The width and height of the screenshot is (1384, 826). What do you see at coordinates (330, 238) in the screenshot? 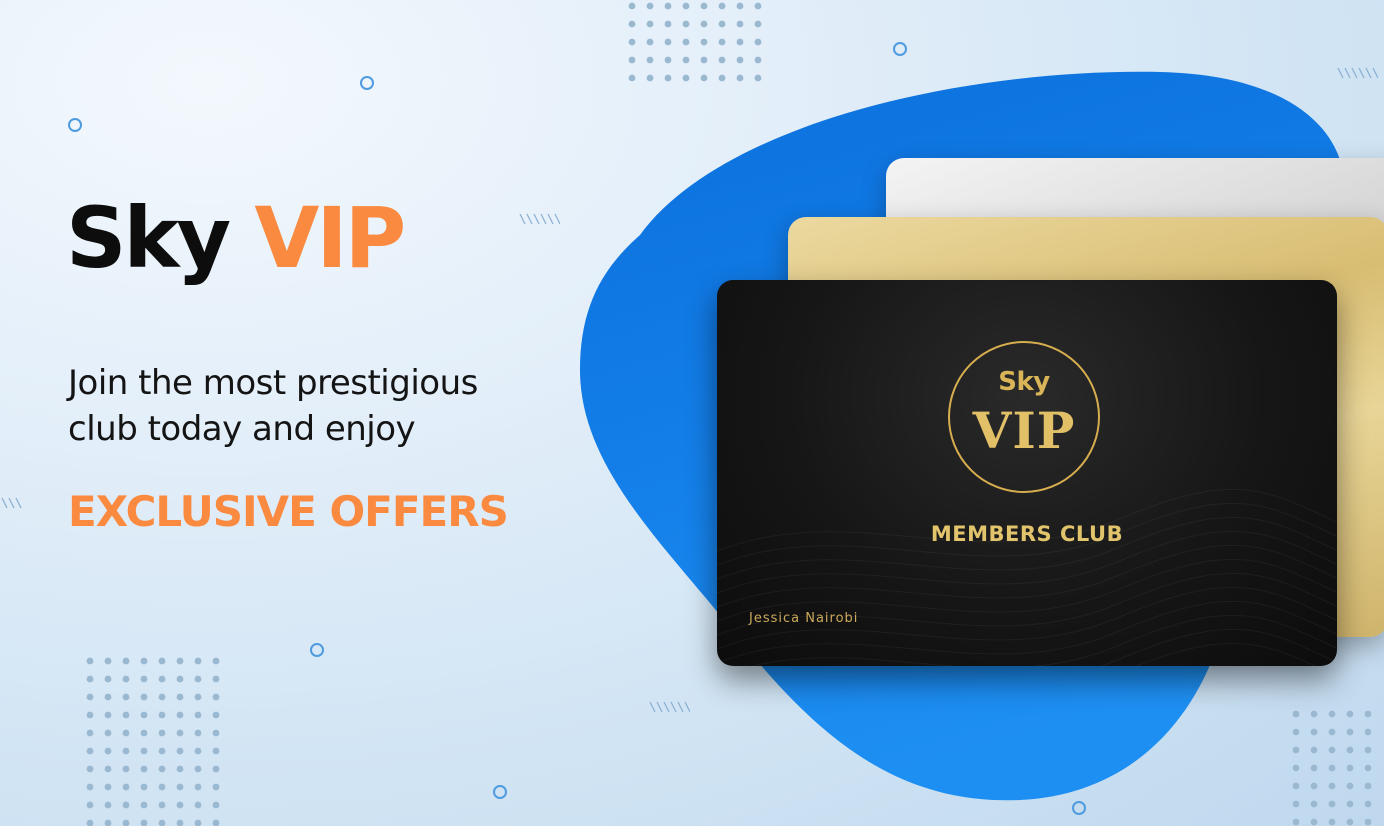
I see `headline-word-vip: VIP` at bounding box center [330, 238].